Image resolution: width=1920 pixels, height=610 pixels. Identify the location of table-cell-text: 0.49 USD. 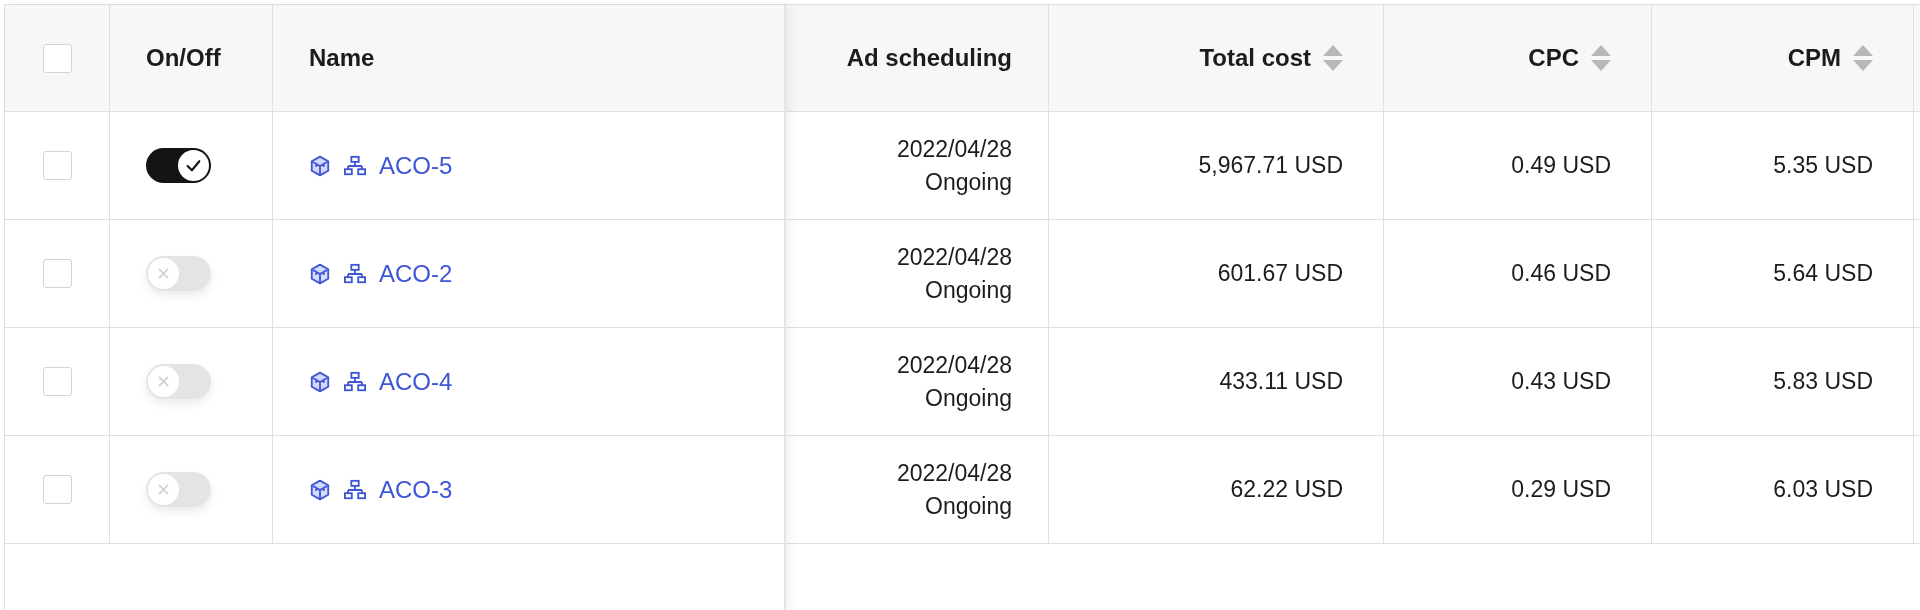
(1561, 165).